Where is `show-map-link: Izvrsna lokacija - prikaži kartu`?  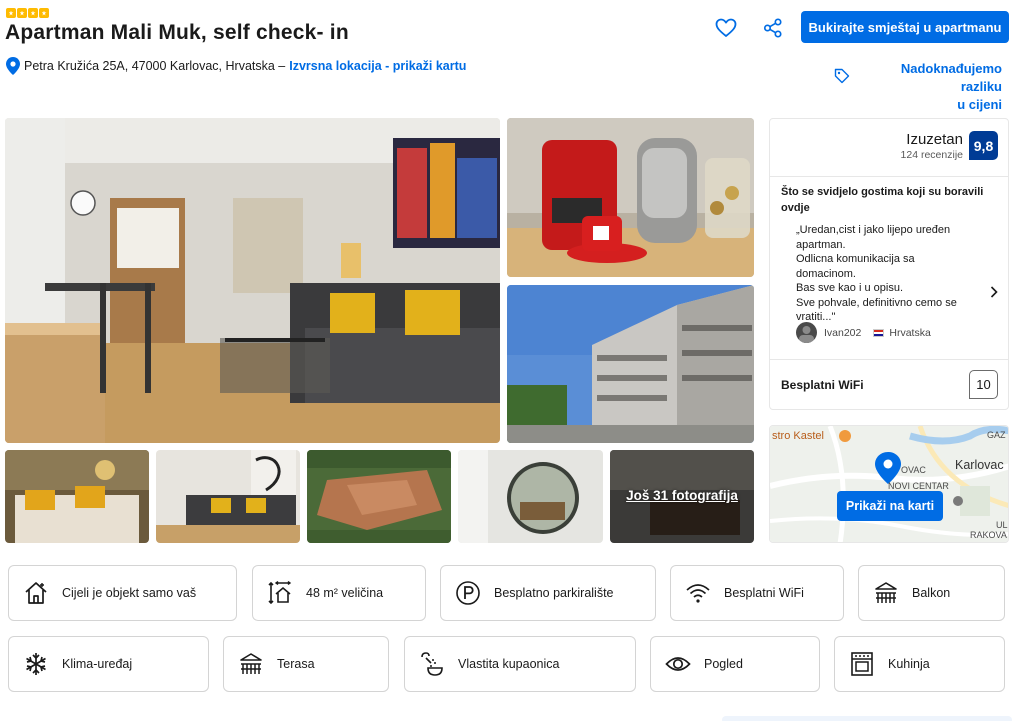
show-map-link: Izvrsna lokacija - prikaži kartu is located at coordinates (377, 66).